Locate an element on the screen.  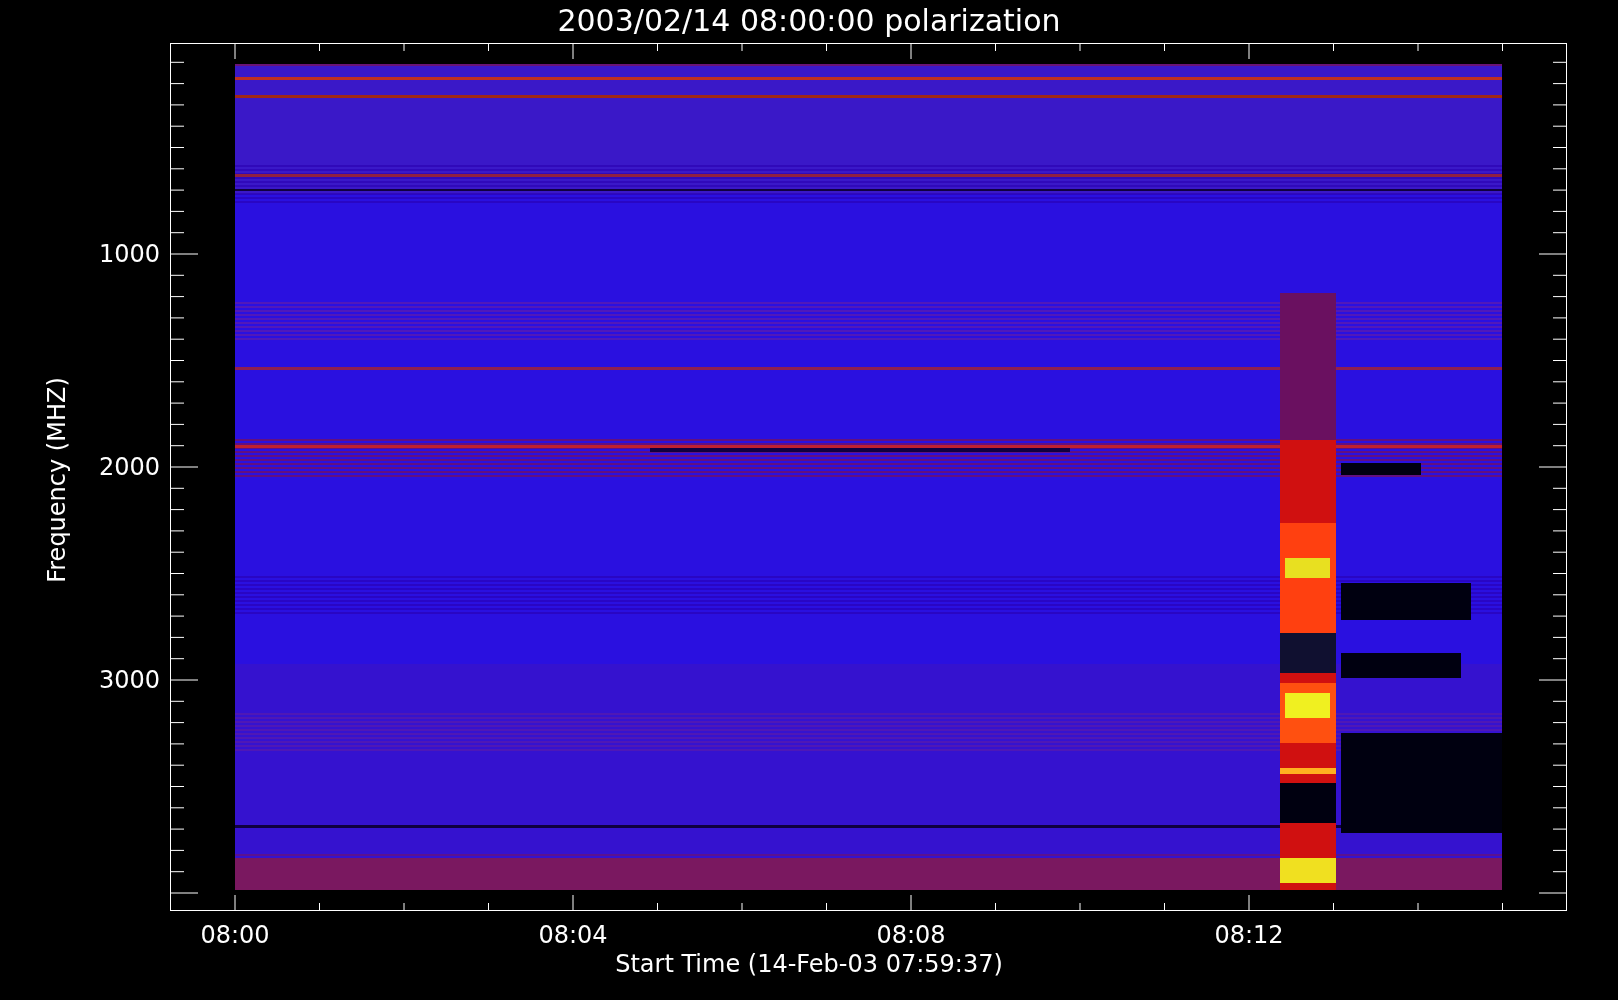
tick-label: 08:00 is located at coordinates (235, 935).